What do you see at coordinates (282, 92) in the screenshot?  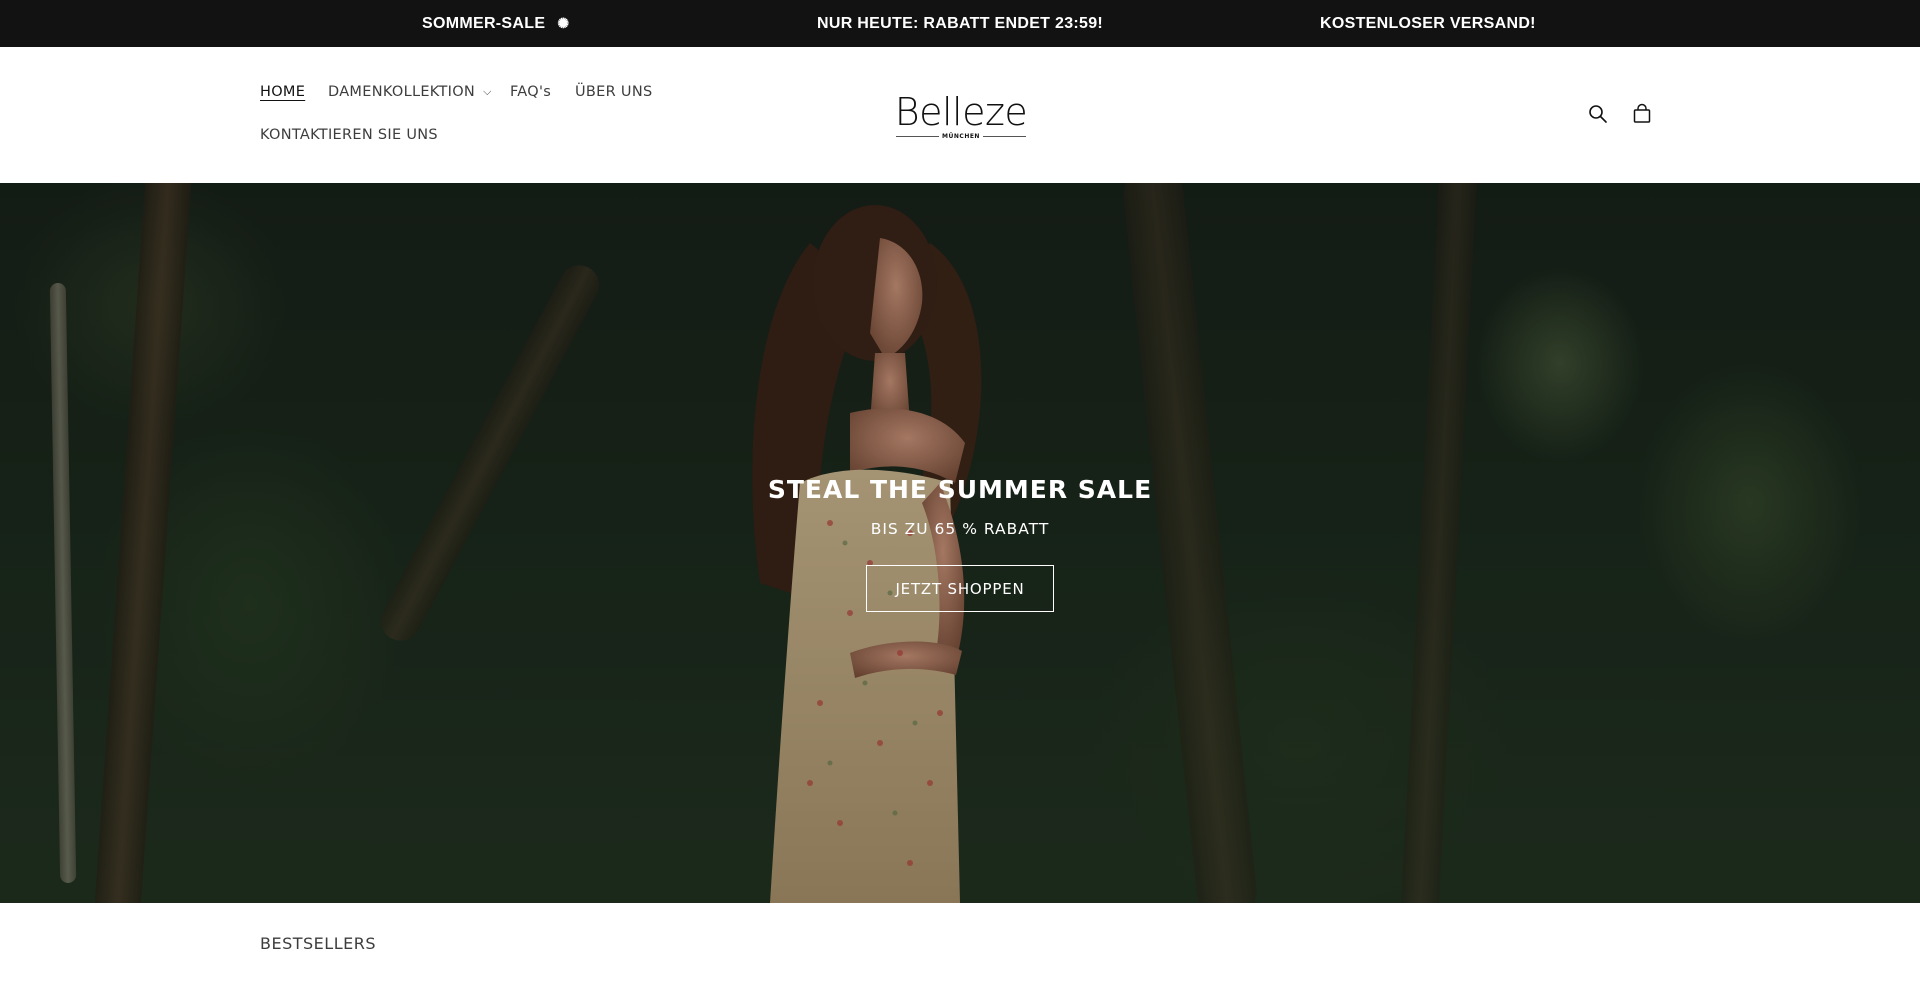 I see `nav-home: HOME` at bounding box center [282, 92].